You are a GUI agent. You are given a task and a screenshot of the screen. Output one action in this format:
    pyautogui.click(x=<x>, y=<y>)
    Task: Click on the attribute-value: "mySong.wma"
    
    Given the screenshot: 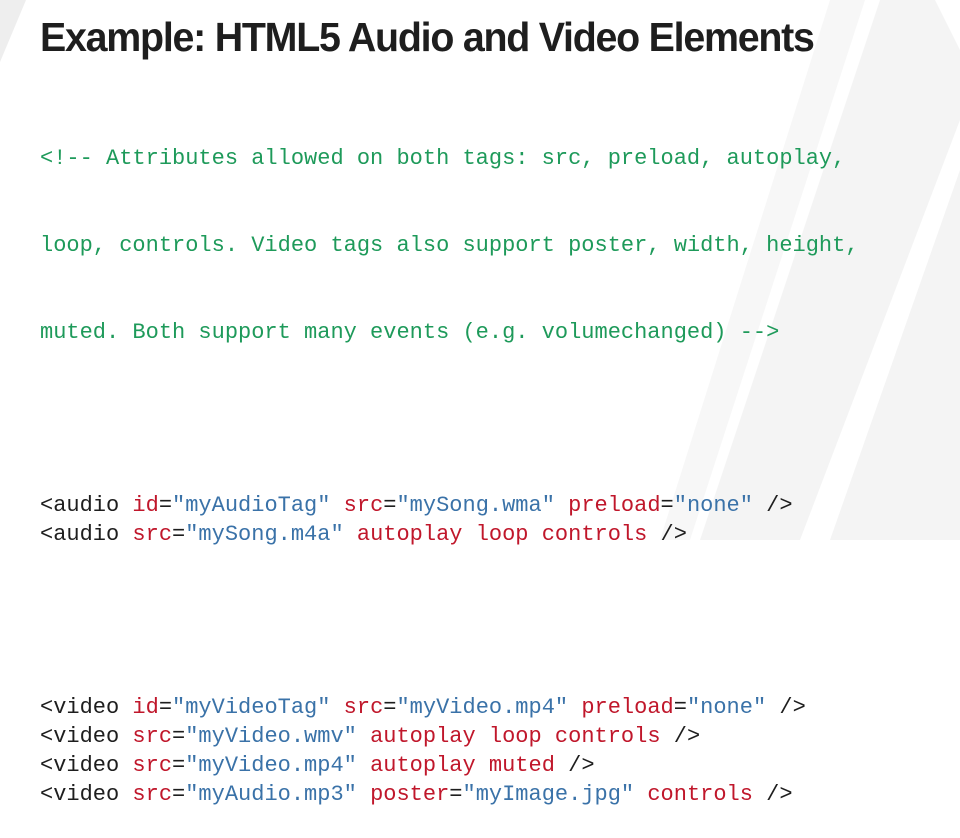 What is the action you would take?
    pyautogui.click(x=475, y=505)
    